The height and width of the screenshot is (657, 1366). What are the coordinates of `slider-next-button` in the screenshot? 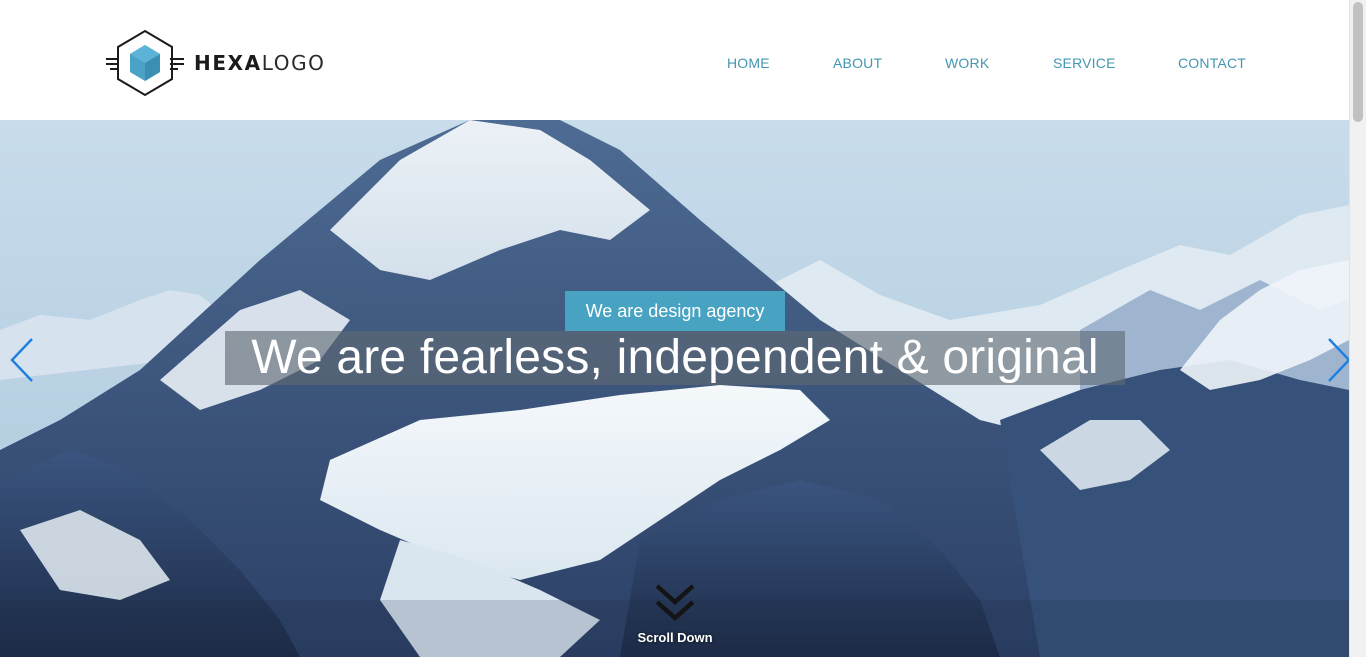 It's located at (1337, 360).